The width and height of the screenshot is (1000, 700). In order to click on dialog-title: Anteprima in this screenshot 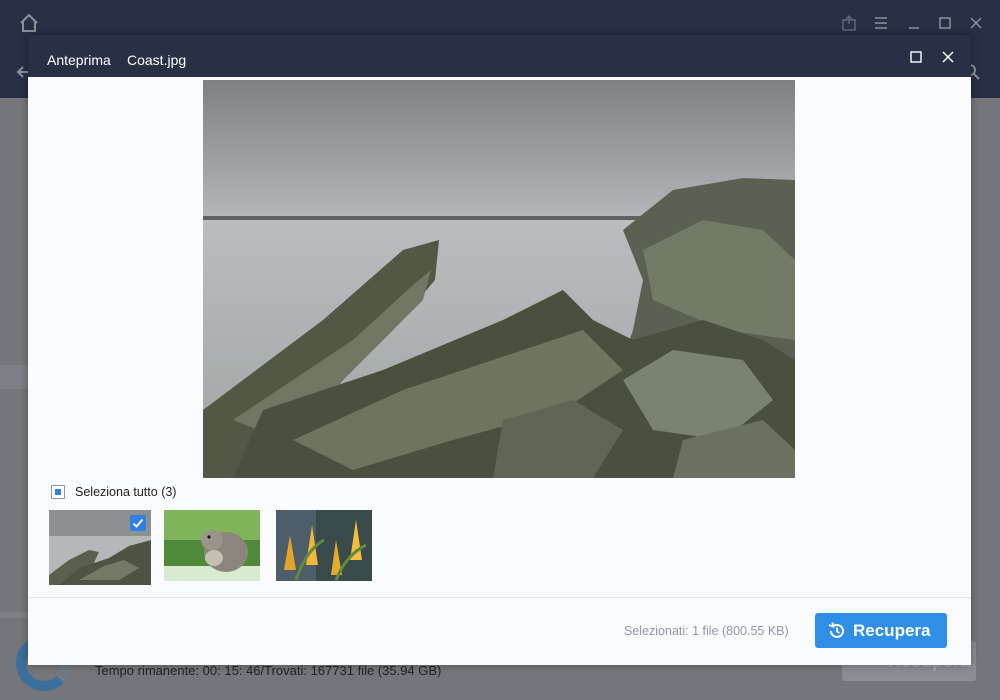, I will do `click(79, 60)`.